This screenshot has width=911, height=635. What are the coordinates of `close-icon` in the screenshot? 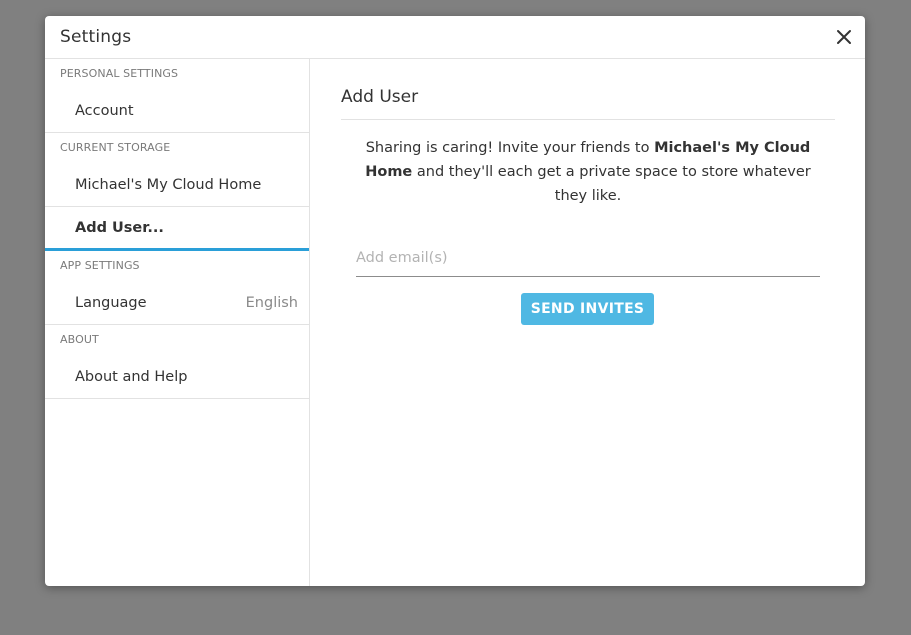 It's located at (844, 37).